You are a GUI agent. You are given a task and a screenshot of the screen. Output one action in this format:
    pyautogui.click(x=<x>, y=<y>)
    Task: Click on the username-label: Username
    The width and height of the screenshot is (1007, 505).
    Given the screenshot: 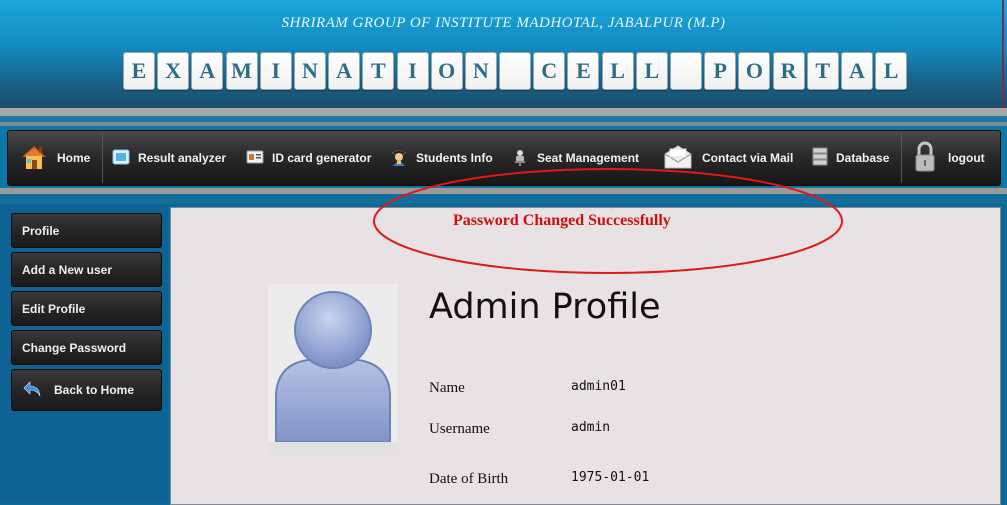 What is the action you would take?
    pyautogui.click(x=459, y=429)
    